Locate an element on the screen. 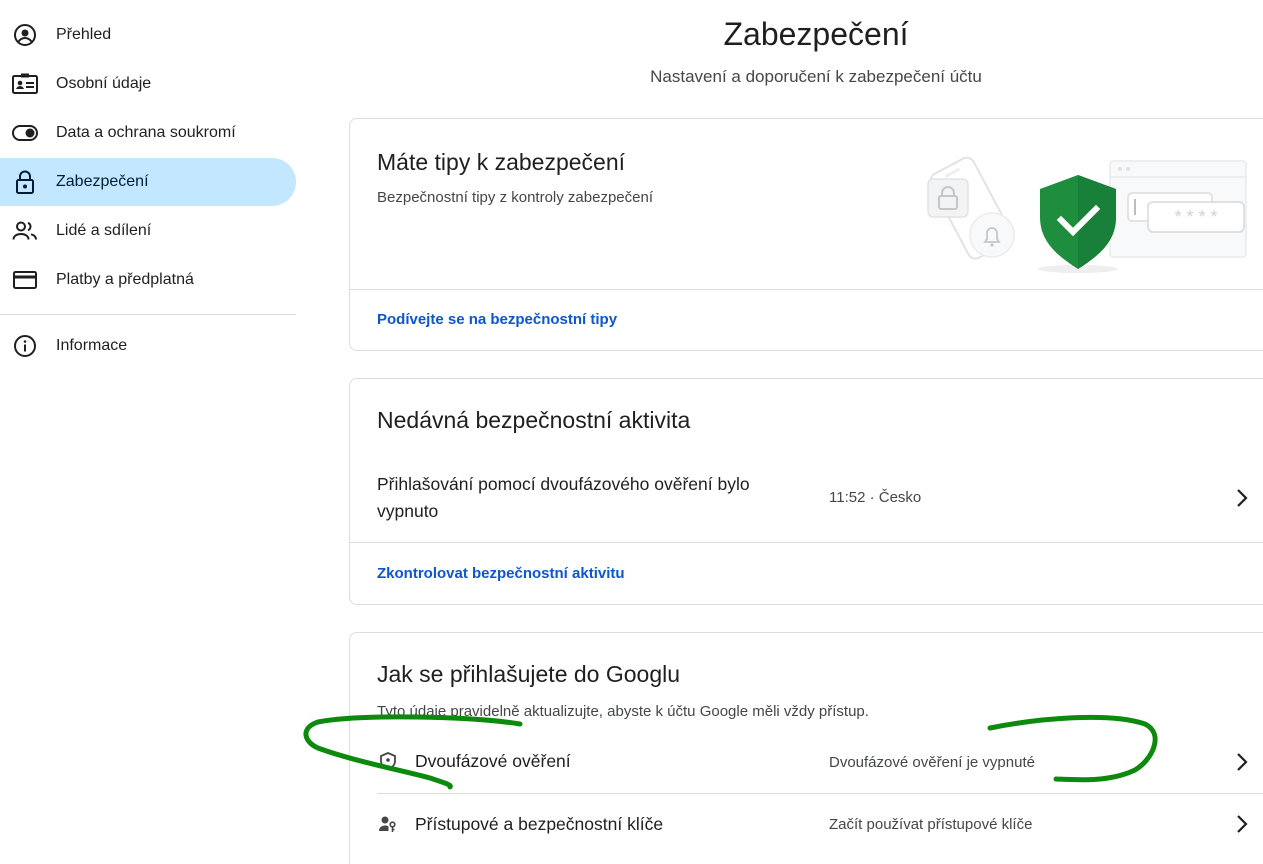  sidebar-item-label: Platby a předplatná is located at coordinates (125, 279).